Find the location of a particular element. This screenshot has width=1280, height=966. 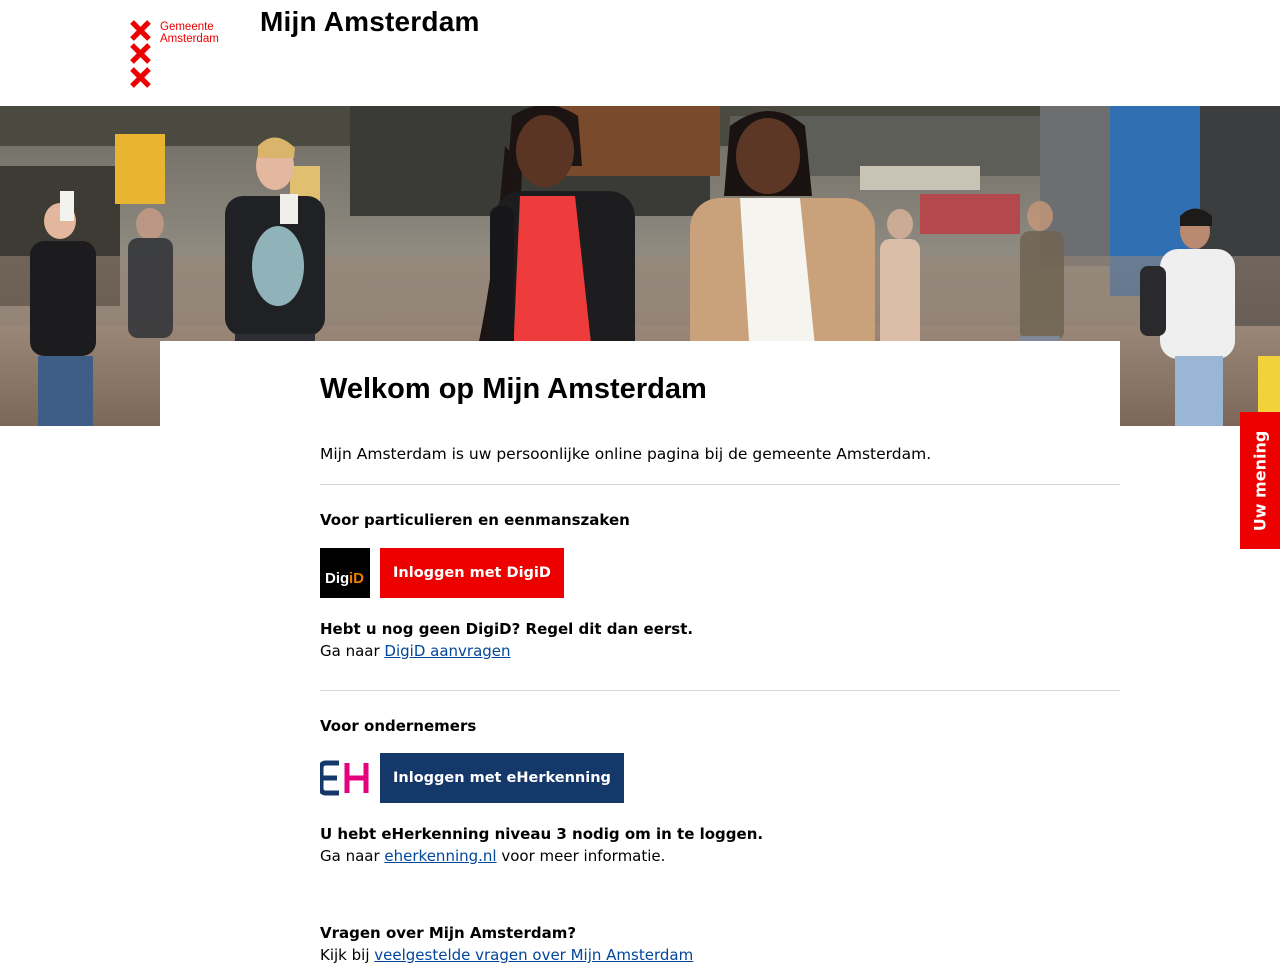

andreas-crosses-icon is located at coordinates (140, 54).